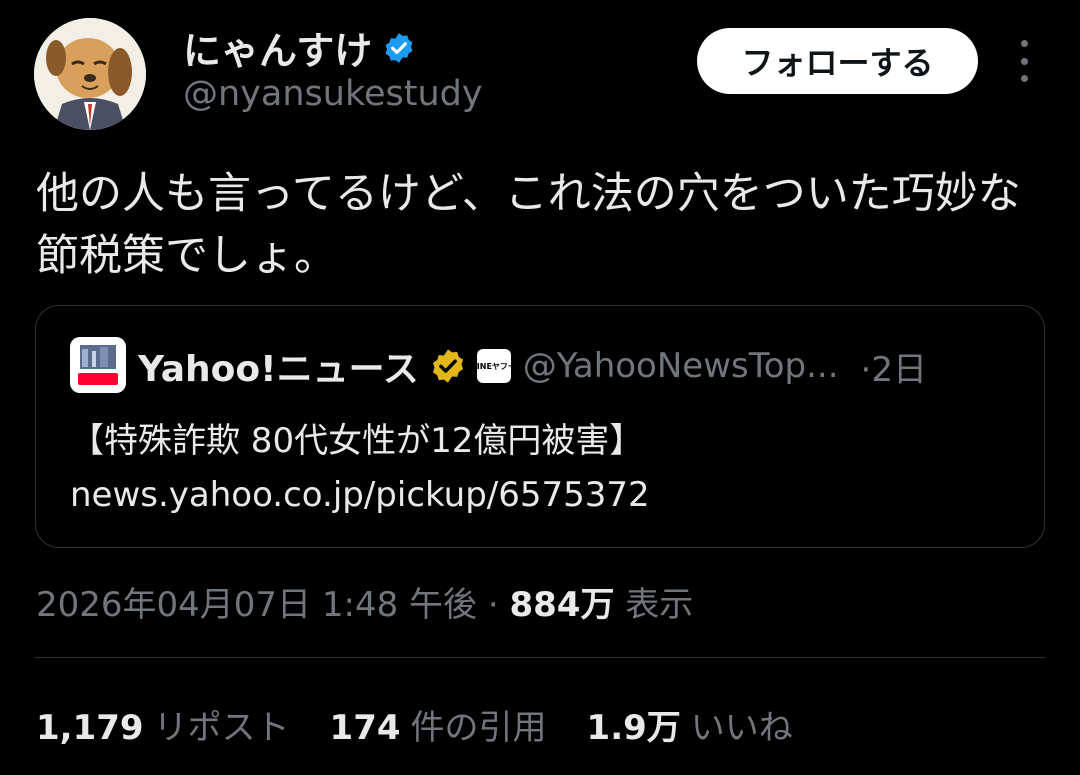  Describe the element at coordinates (741, 728) in the screenshot. I see `likes-label: いいね` at that location.